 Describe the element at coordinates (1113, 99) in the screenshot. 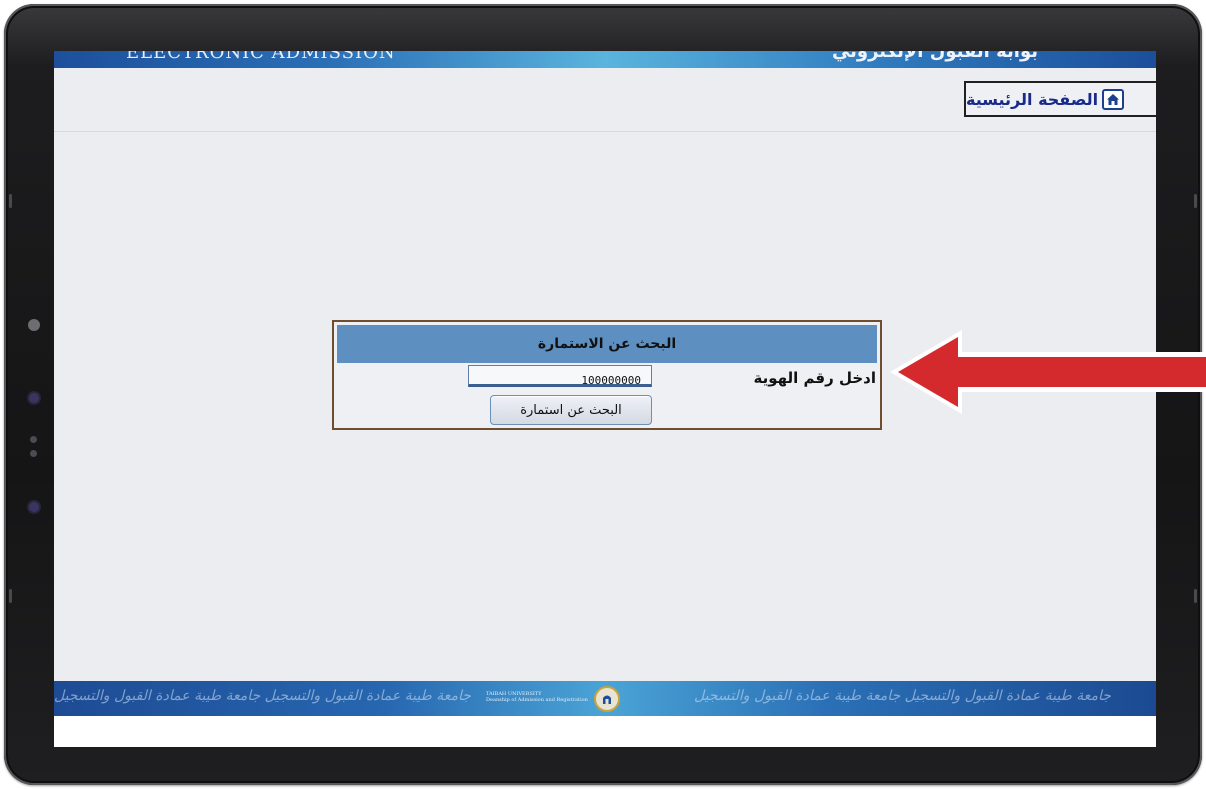

I see `home-icon` at that location.